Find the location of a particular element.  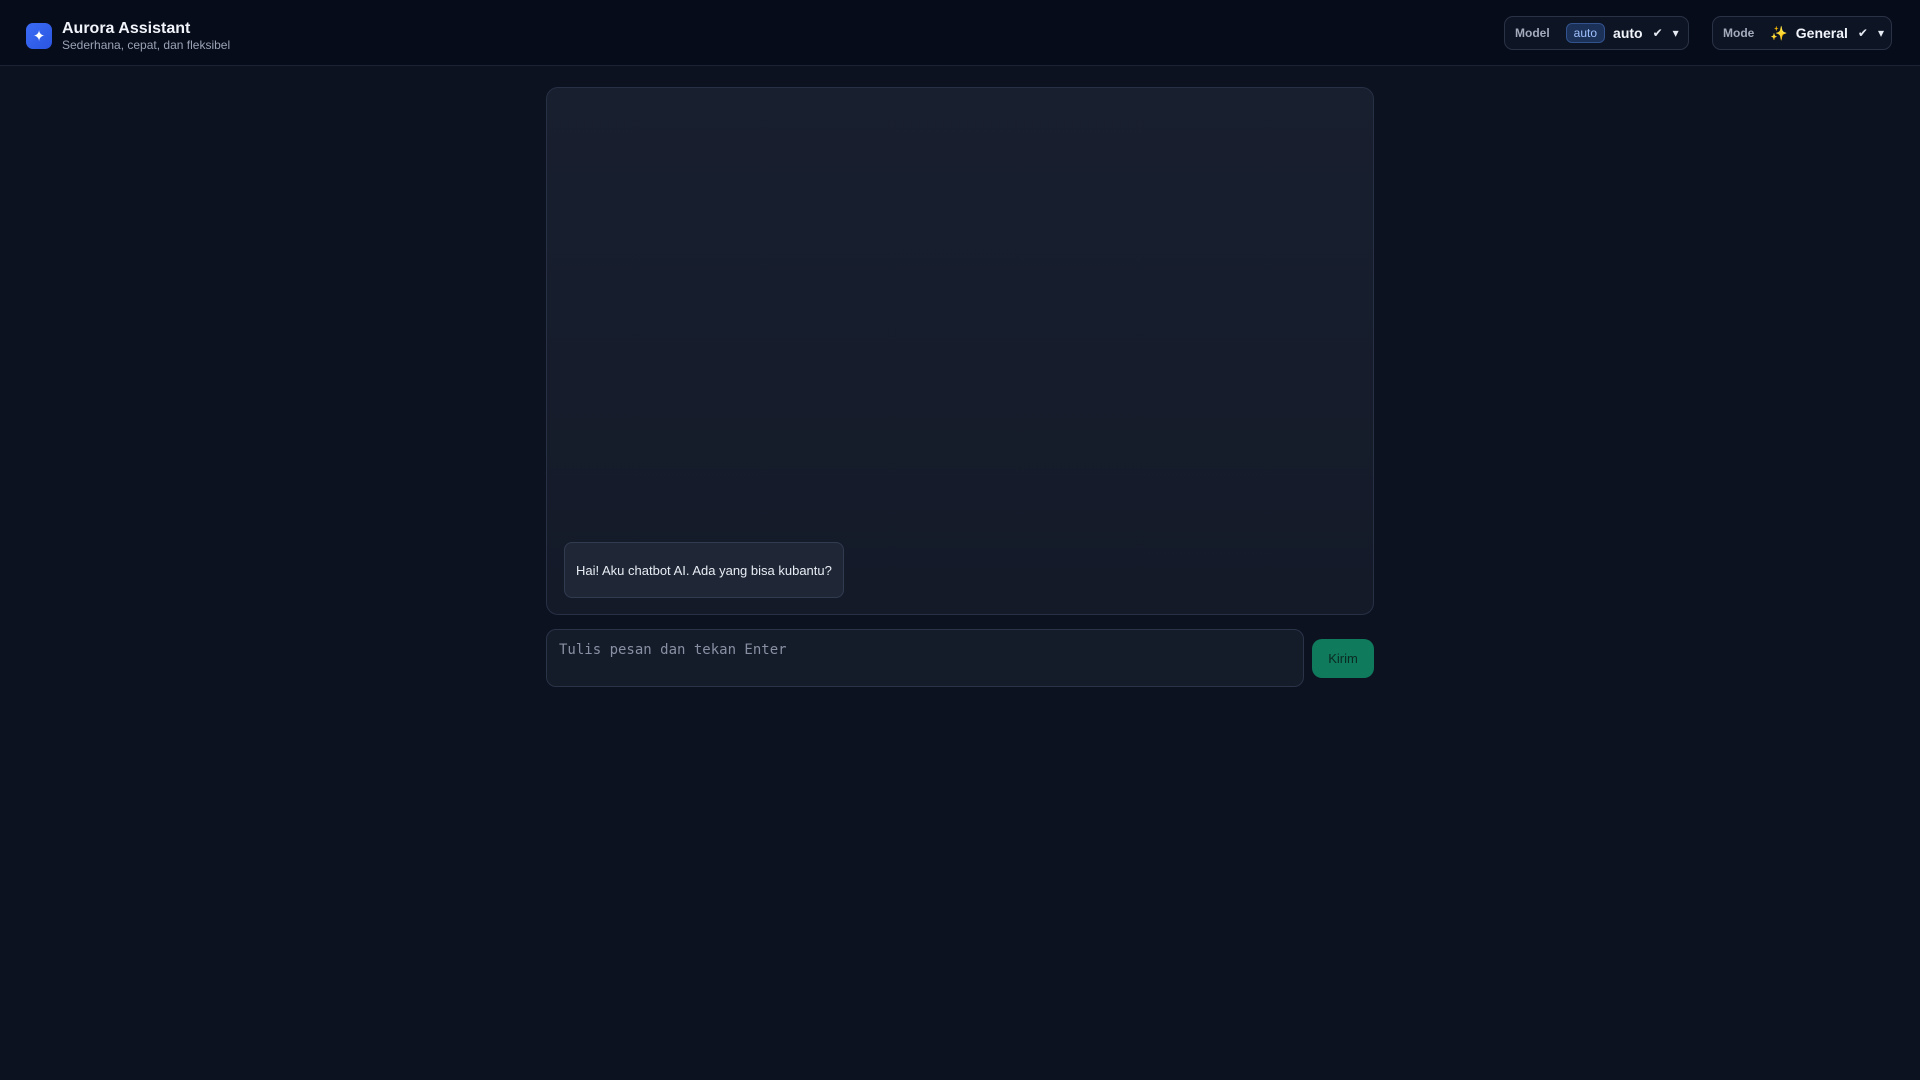

model-value: auto is located at coordinates (1628, 33).